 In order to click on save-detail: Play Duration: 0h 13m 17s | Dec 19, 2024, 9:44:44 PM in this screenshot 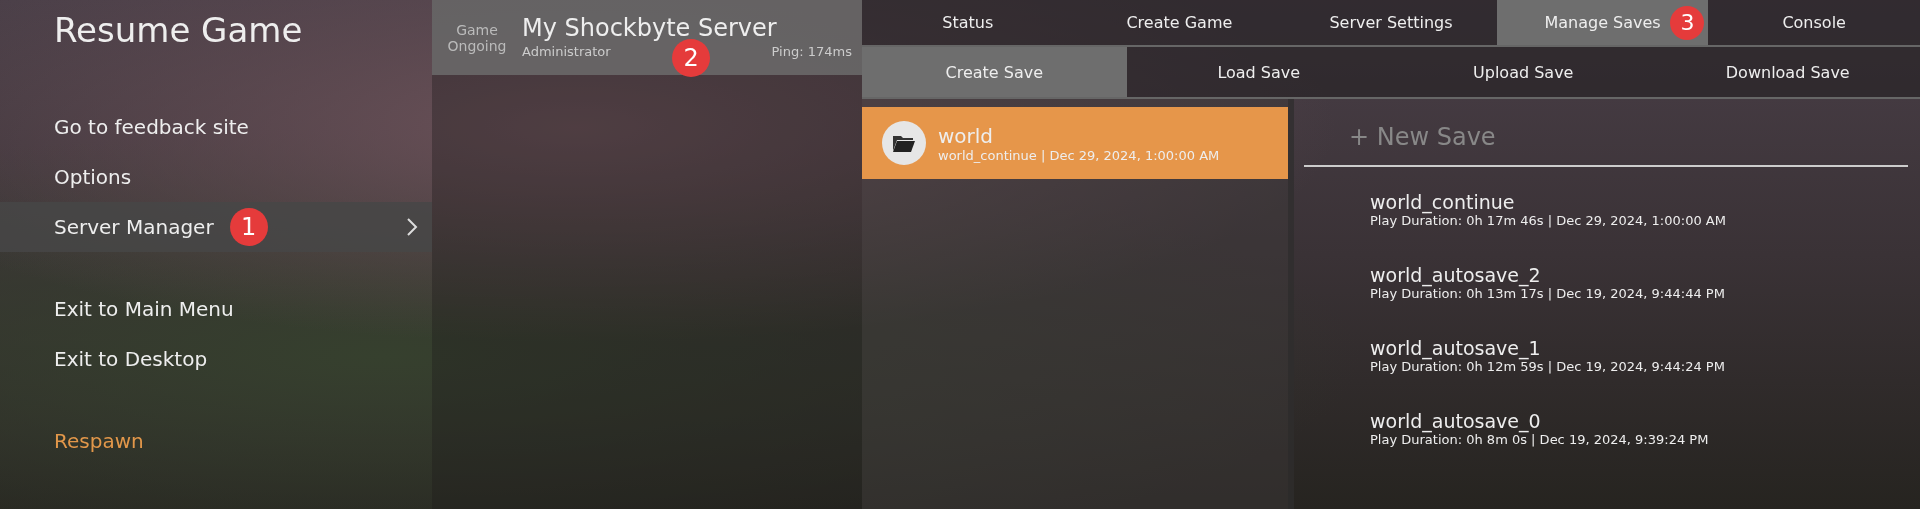, I will do `click(1548, 293)`.